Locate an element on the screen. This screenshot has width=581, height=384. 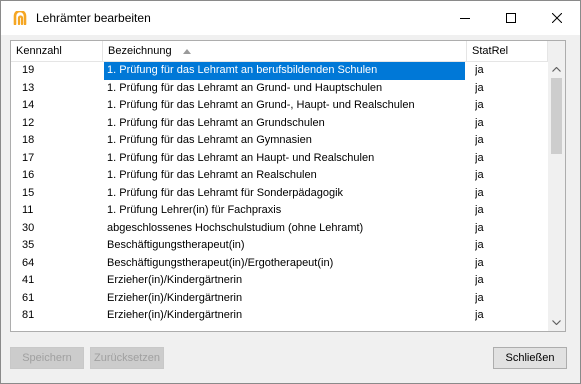
chevron-up-icon is located at coordinates (556, 69).